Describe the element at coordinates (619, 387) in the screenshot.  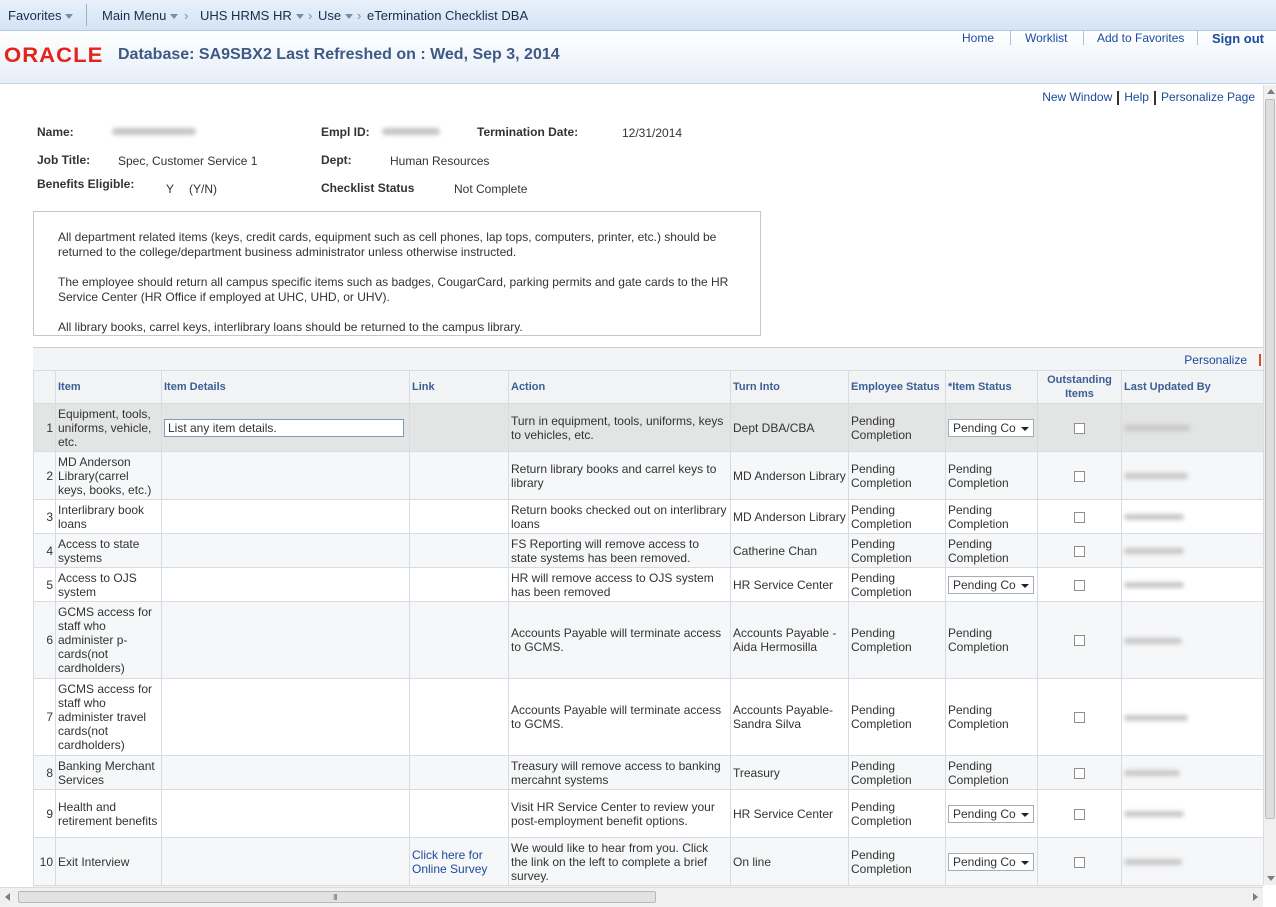
I see `column-header-action: Action` at that location.